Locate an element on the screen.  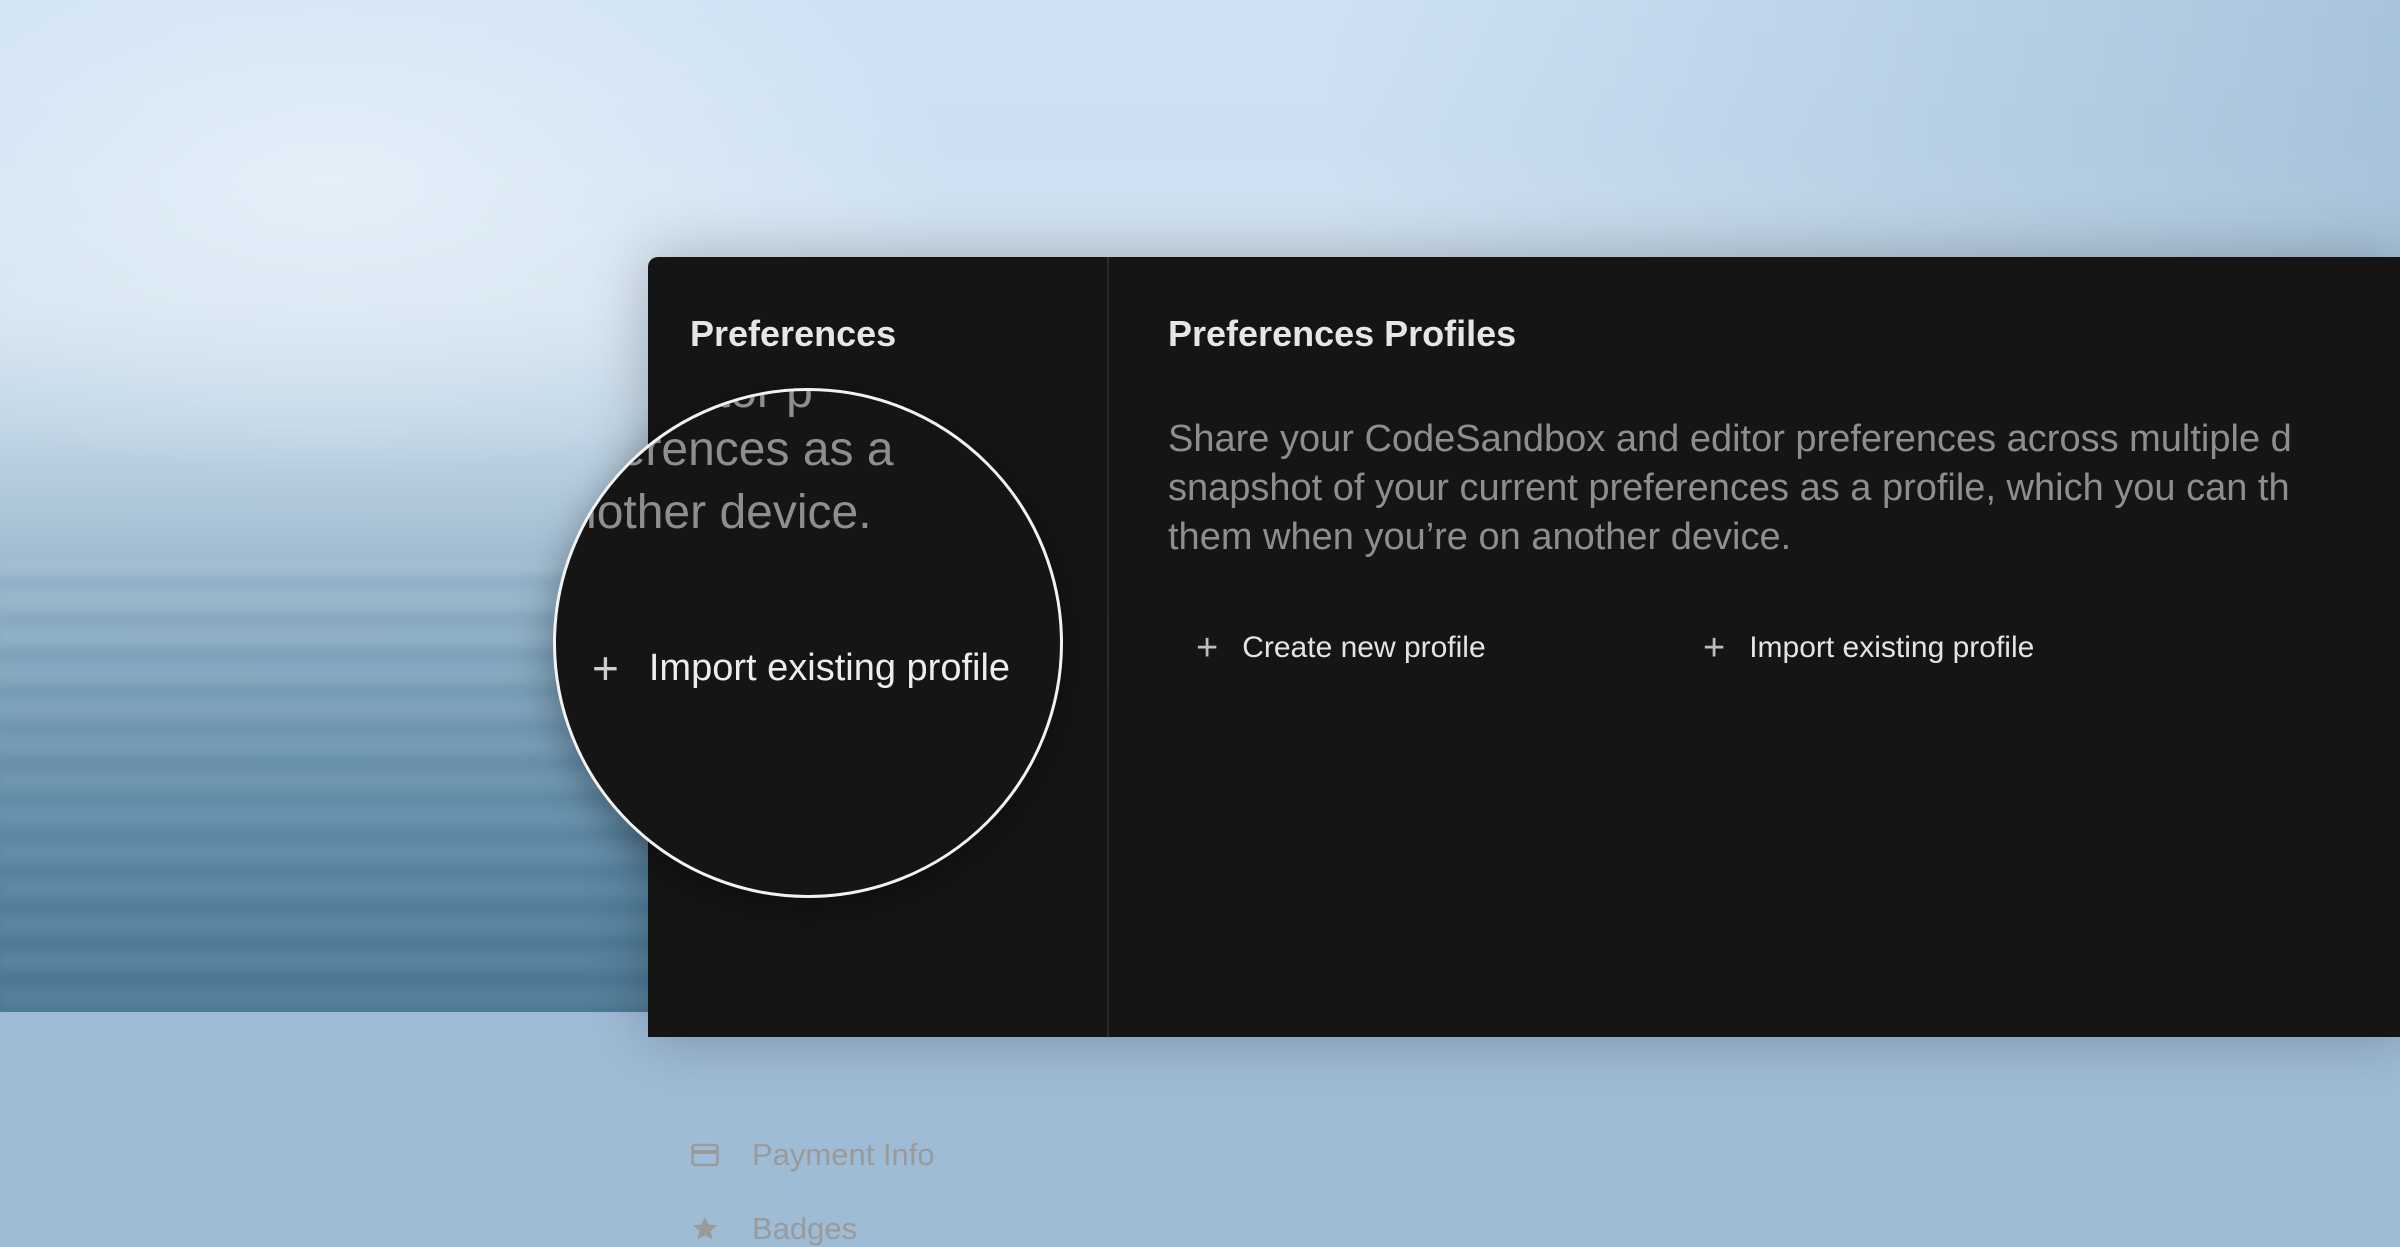
sidebar-item-label: Payment Info is located at coordinates (843, 1154).